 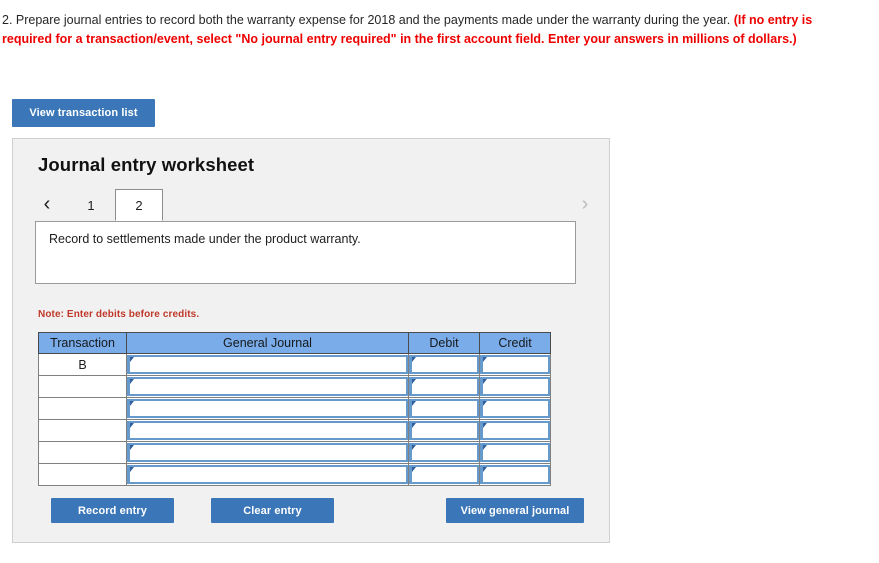 What do you see at coordinates (267, 343) in the screenshot?
I see `column-header-general-journal: General Journal` at bounding box center [267, 343].